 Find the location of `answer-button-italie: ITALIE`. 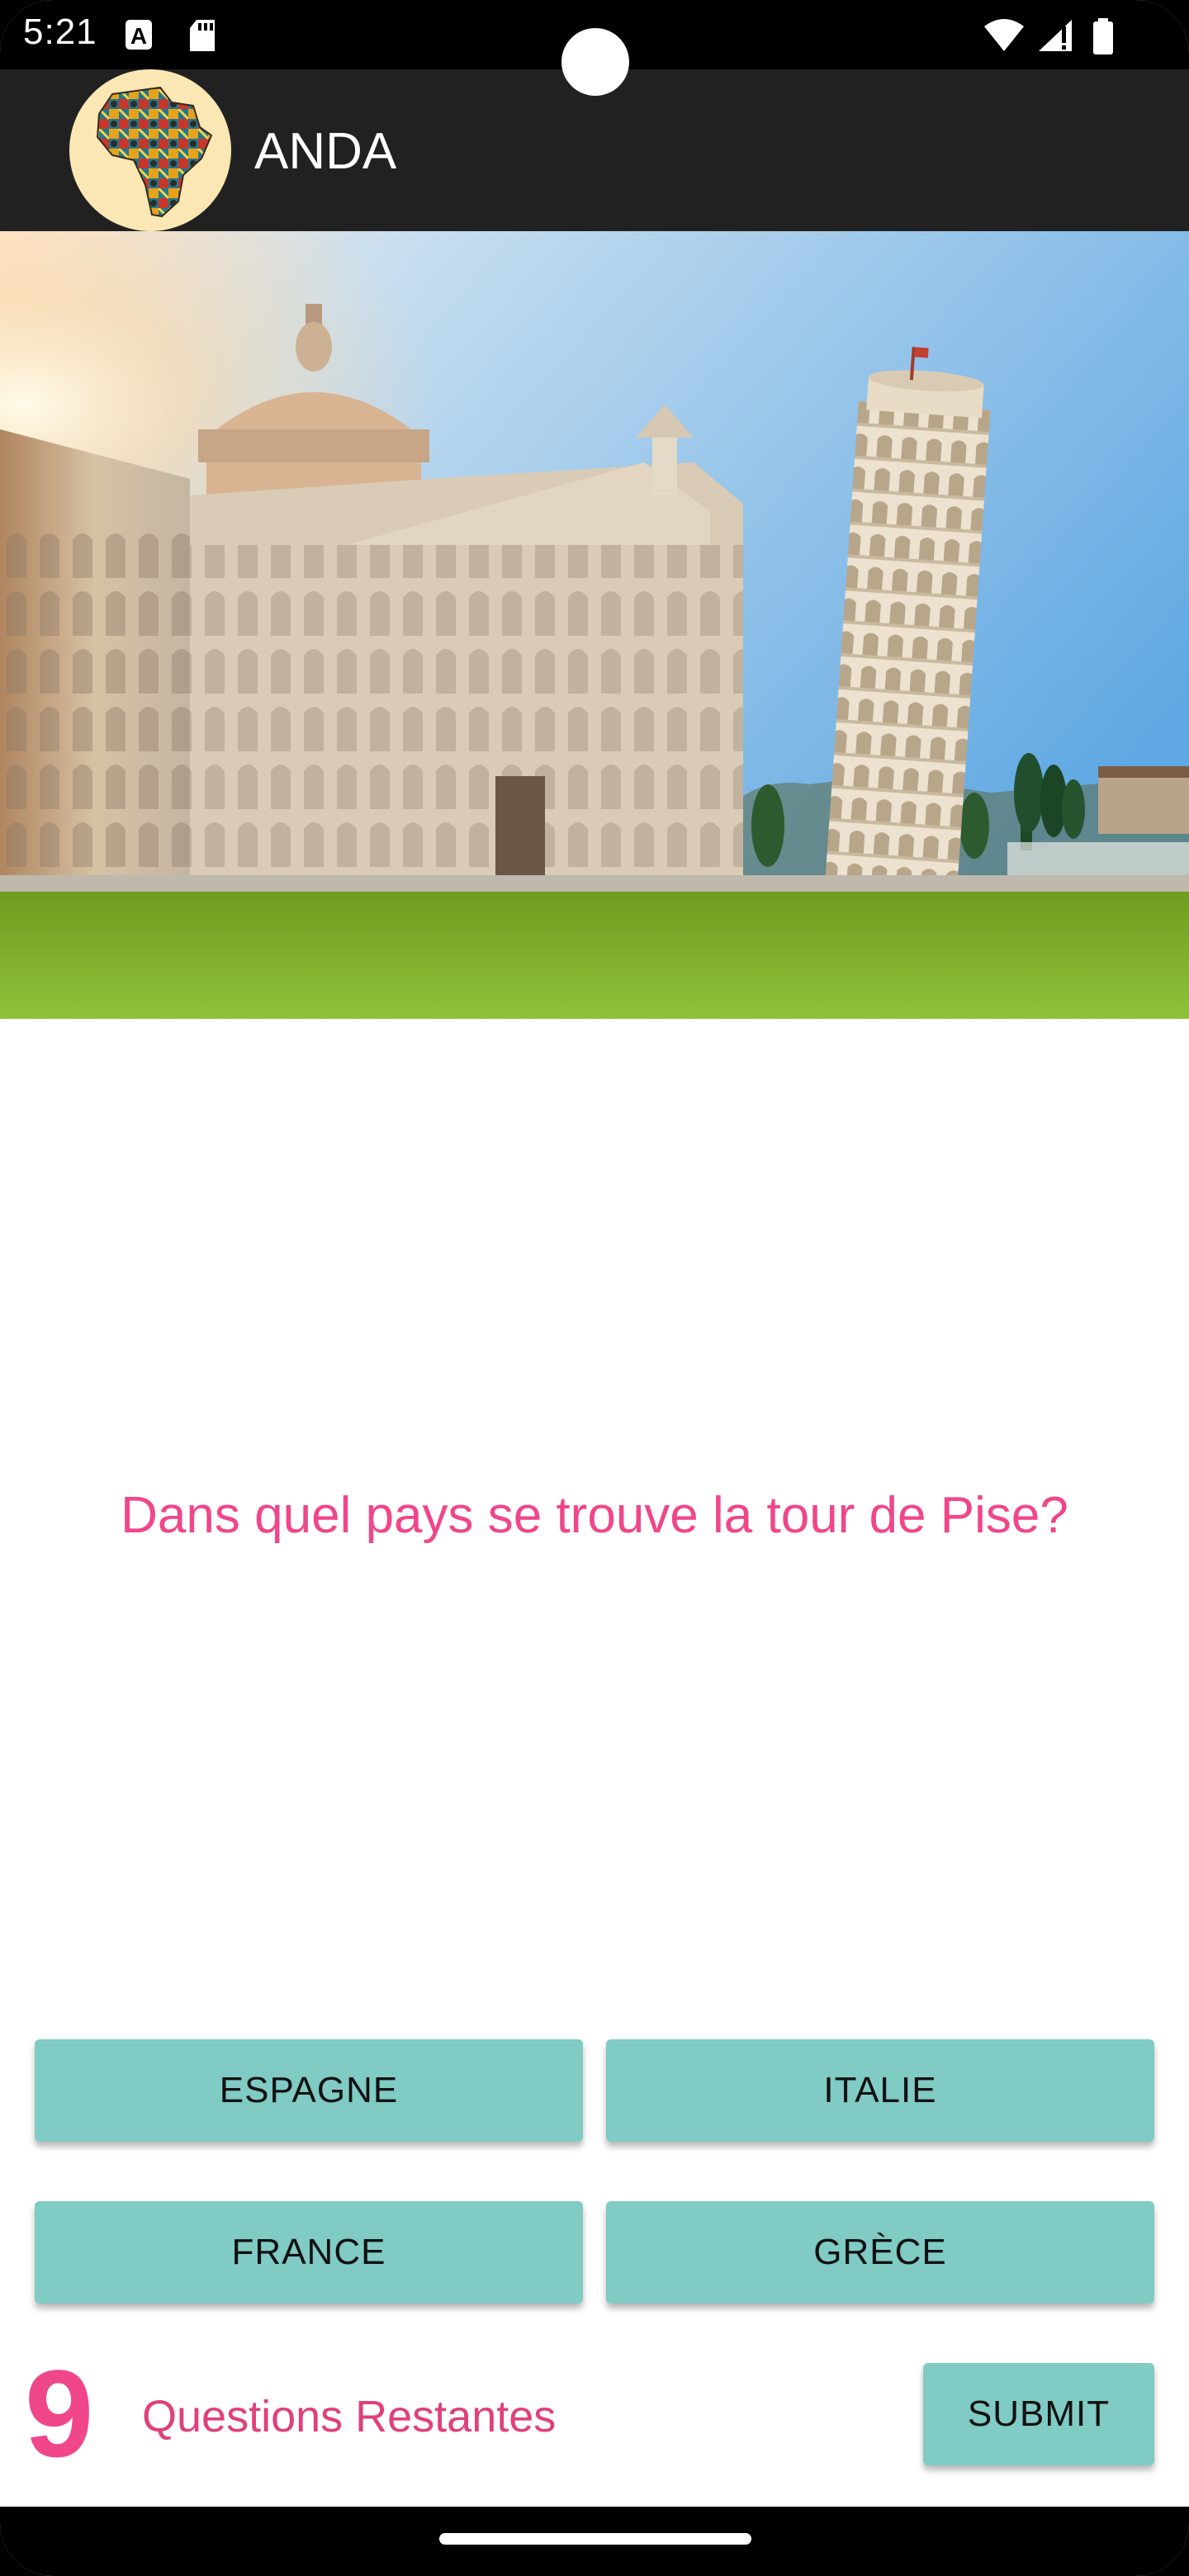

answer-button-italie: ITALIE is located at coordinates (880, 2090).